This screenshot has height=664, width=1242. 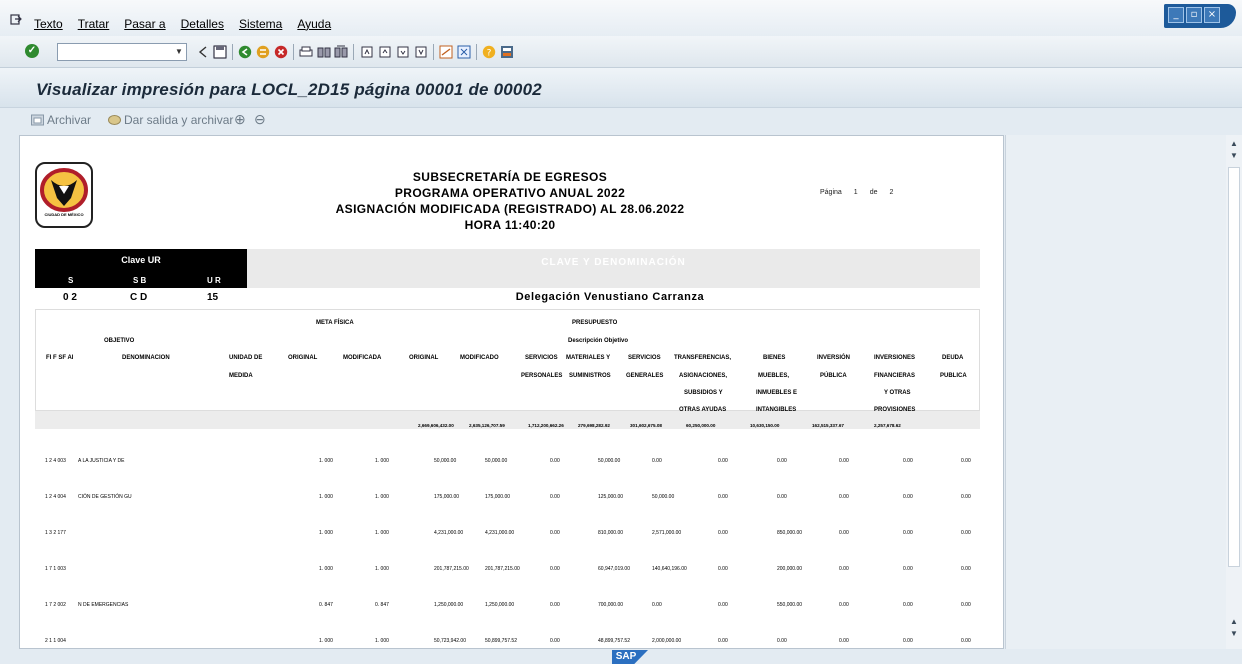 What do you see at coordinates (367, 52) in the screenshot?
I see `first-page-icon` at bounding box center [367, 52].